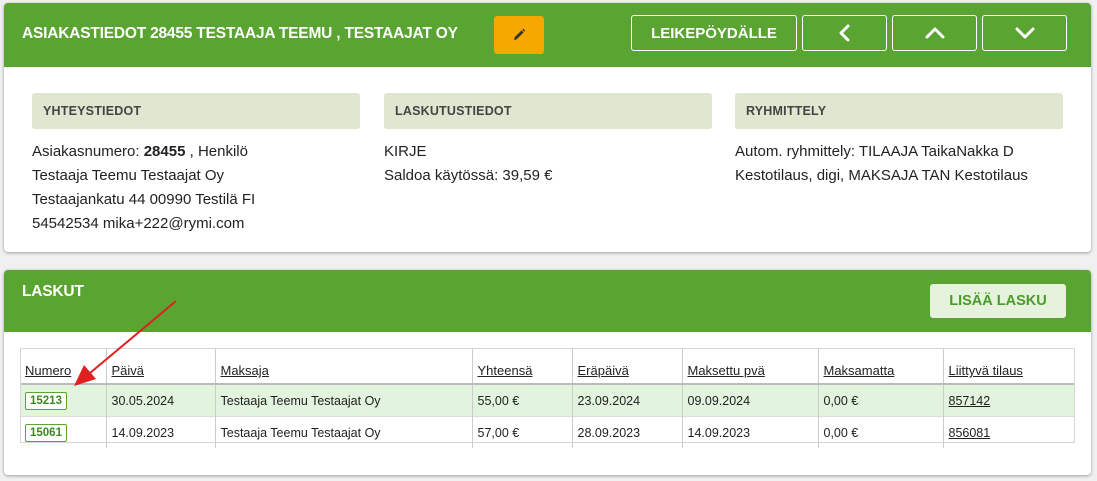  Describe the element at coordinates (468, 175) in the screenshot. I see `billing-balance: Saldoa käytössä: 39,59 €` at that location.